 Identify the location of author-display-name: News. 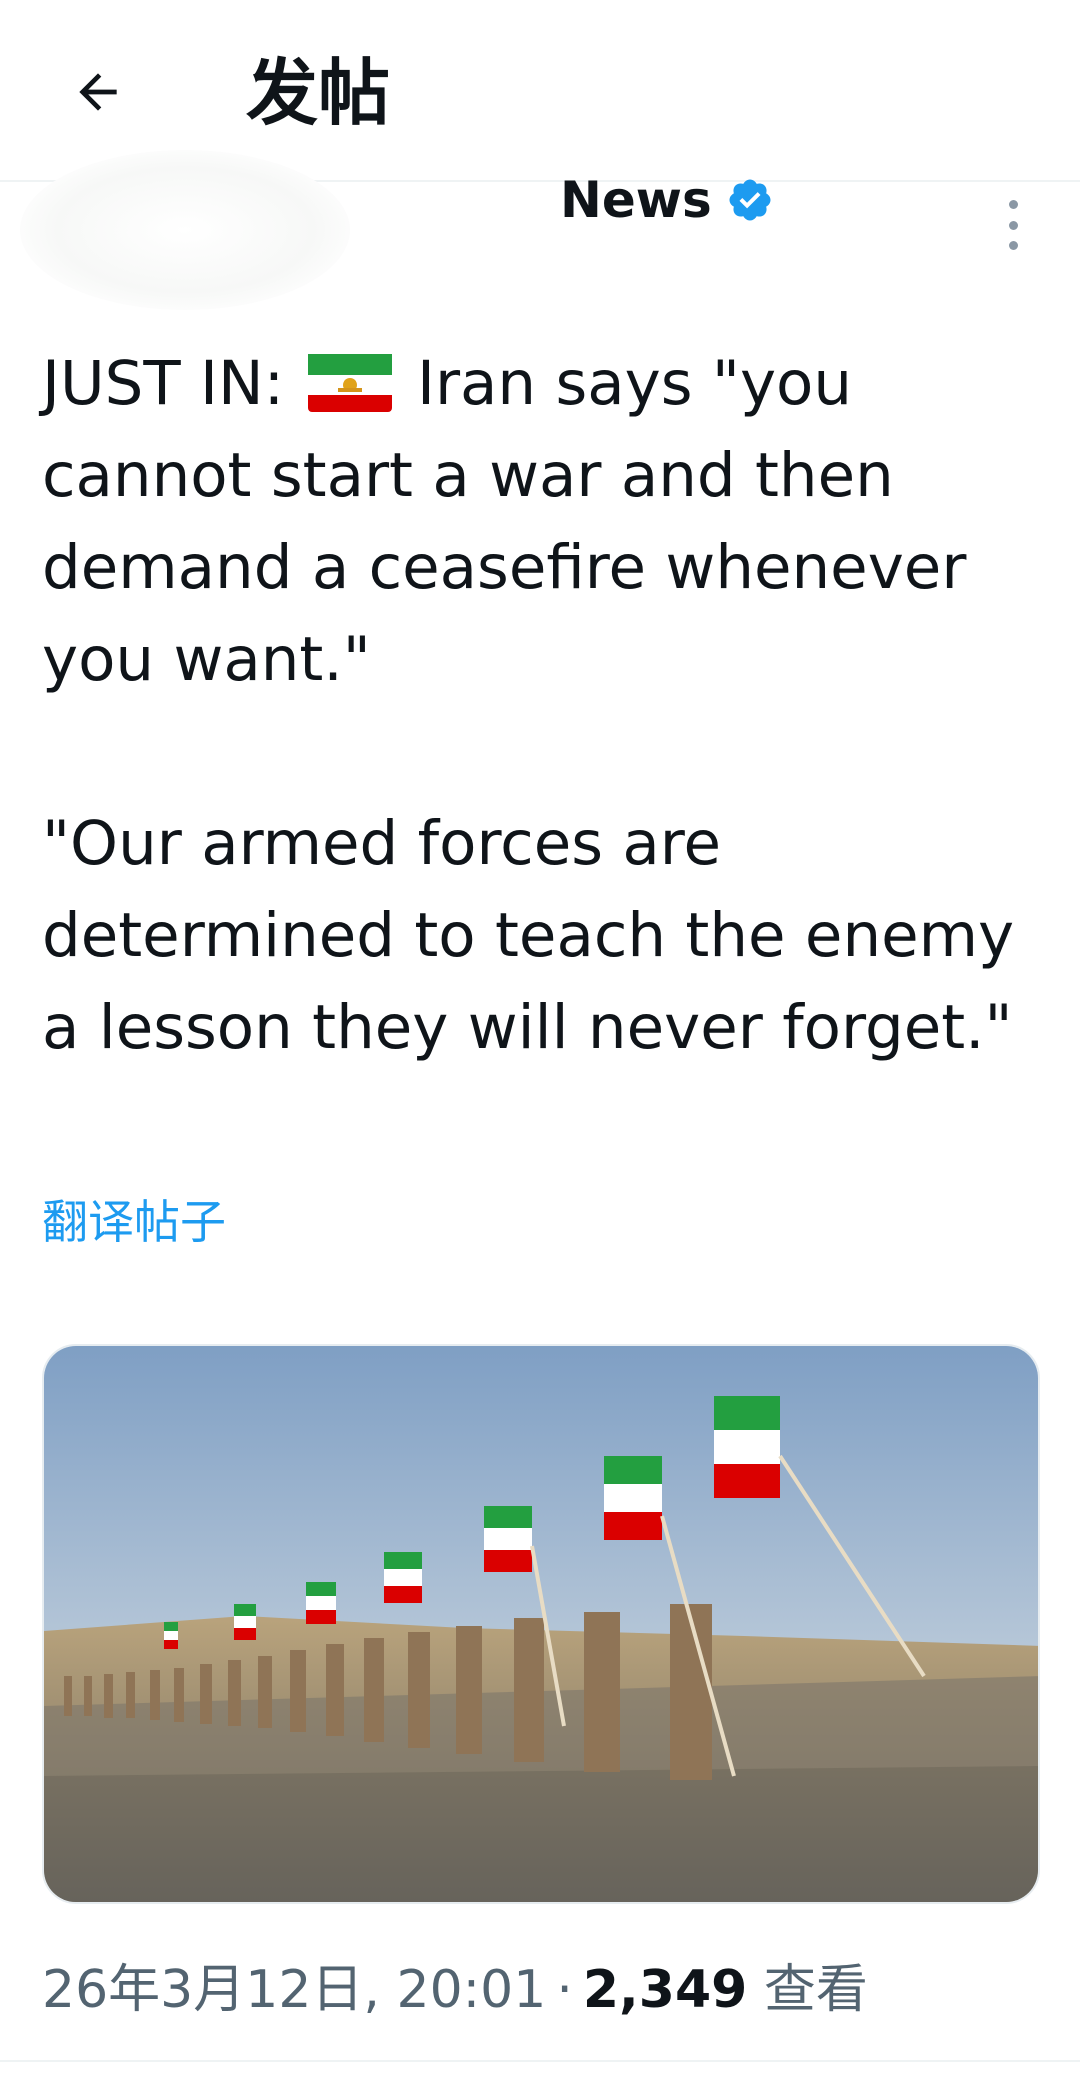
(667, 200).